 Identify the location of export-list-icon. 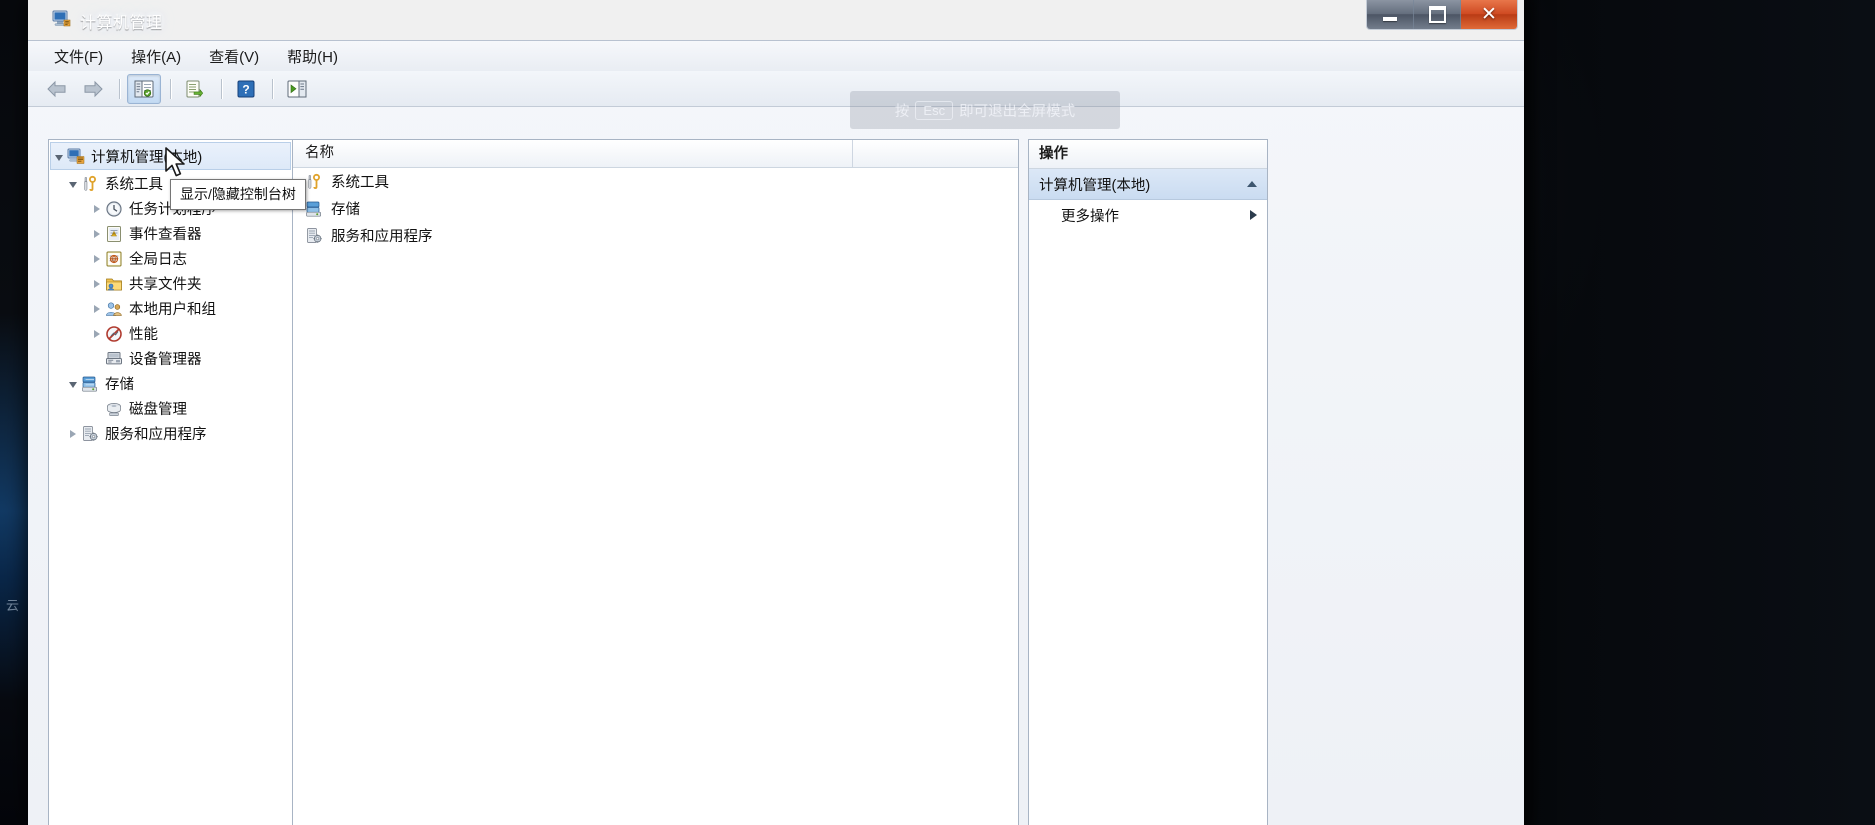
(195, 88).